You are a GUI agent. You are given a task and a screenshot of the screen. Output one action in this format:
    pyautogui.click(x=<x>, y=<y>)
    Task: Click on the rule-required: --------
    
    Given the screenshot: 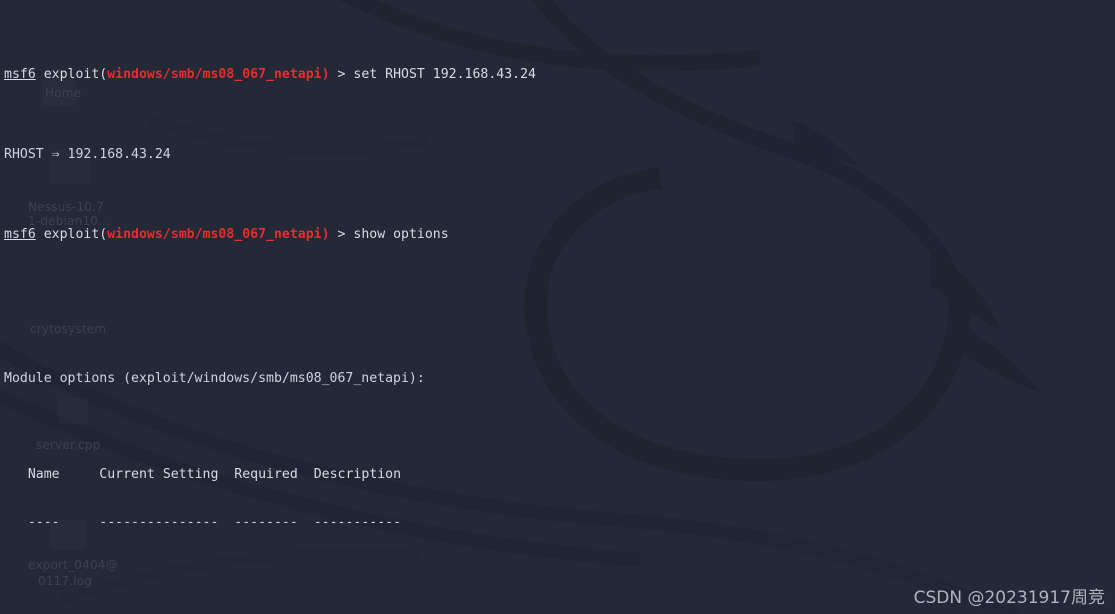 What is the action you would take?
    pyautogui.click(x=266, y=522)
    